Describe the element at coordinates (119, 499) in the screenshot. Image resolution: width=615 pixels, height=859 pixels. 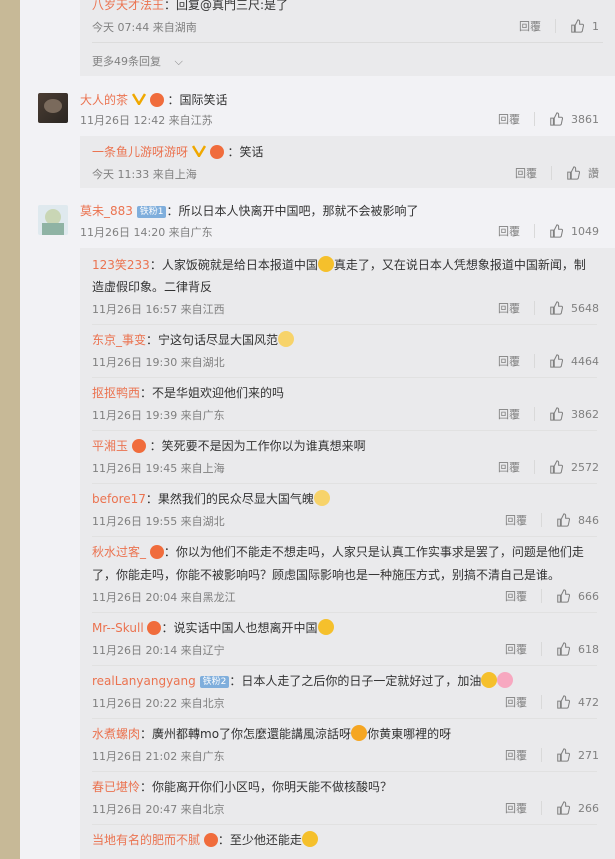
I see `reply-author: before17` at that location.